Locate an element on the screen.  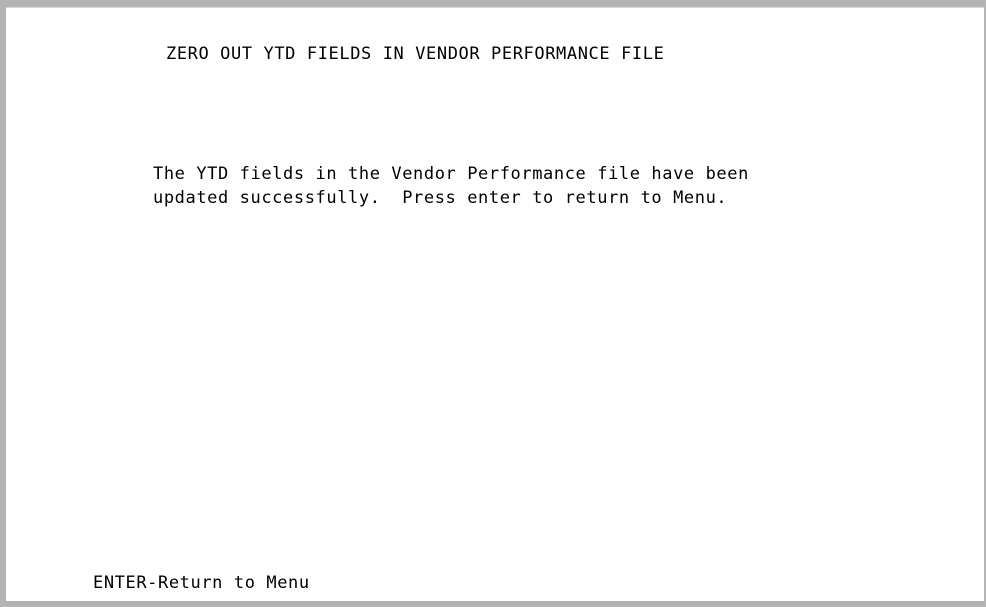
frame-edge is located at coordinates (495, 7).